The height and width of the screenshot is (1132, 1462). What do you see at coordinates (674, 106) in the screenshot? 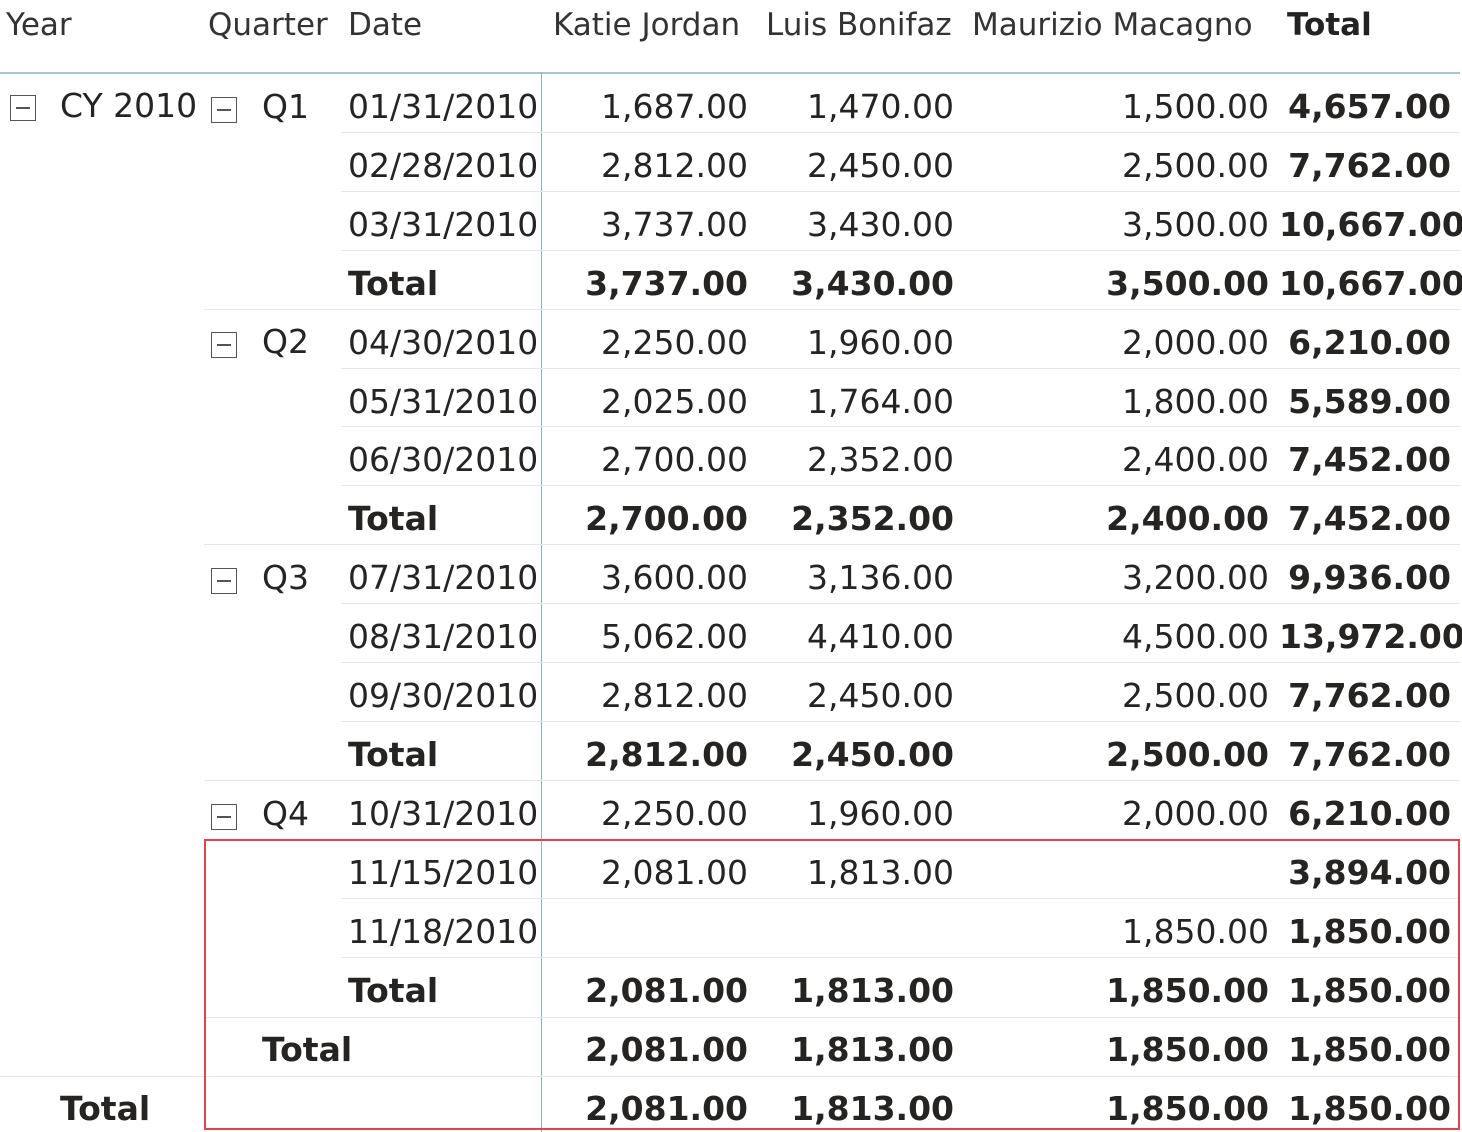
I see `cell-katie-jordan: 1,687.00` at bounding box center [674, 106].